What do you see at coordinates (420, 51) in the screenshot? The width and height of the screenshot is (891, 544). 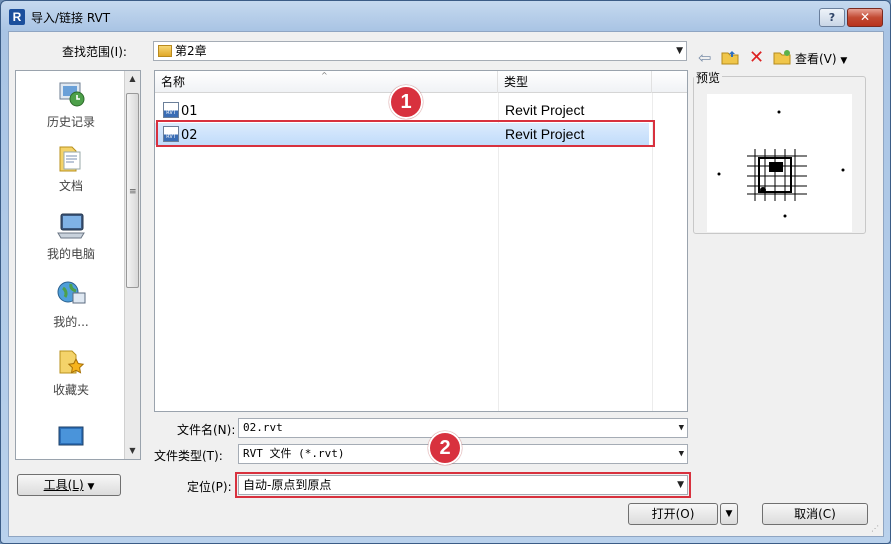 I see `lookin-combo: 第2章 ▼` at bounding box center [420, 51].